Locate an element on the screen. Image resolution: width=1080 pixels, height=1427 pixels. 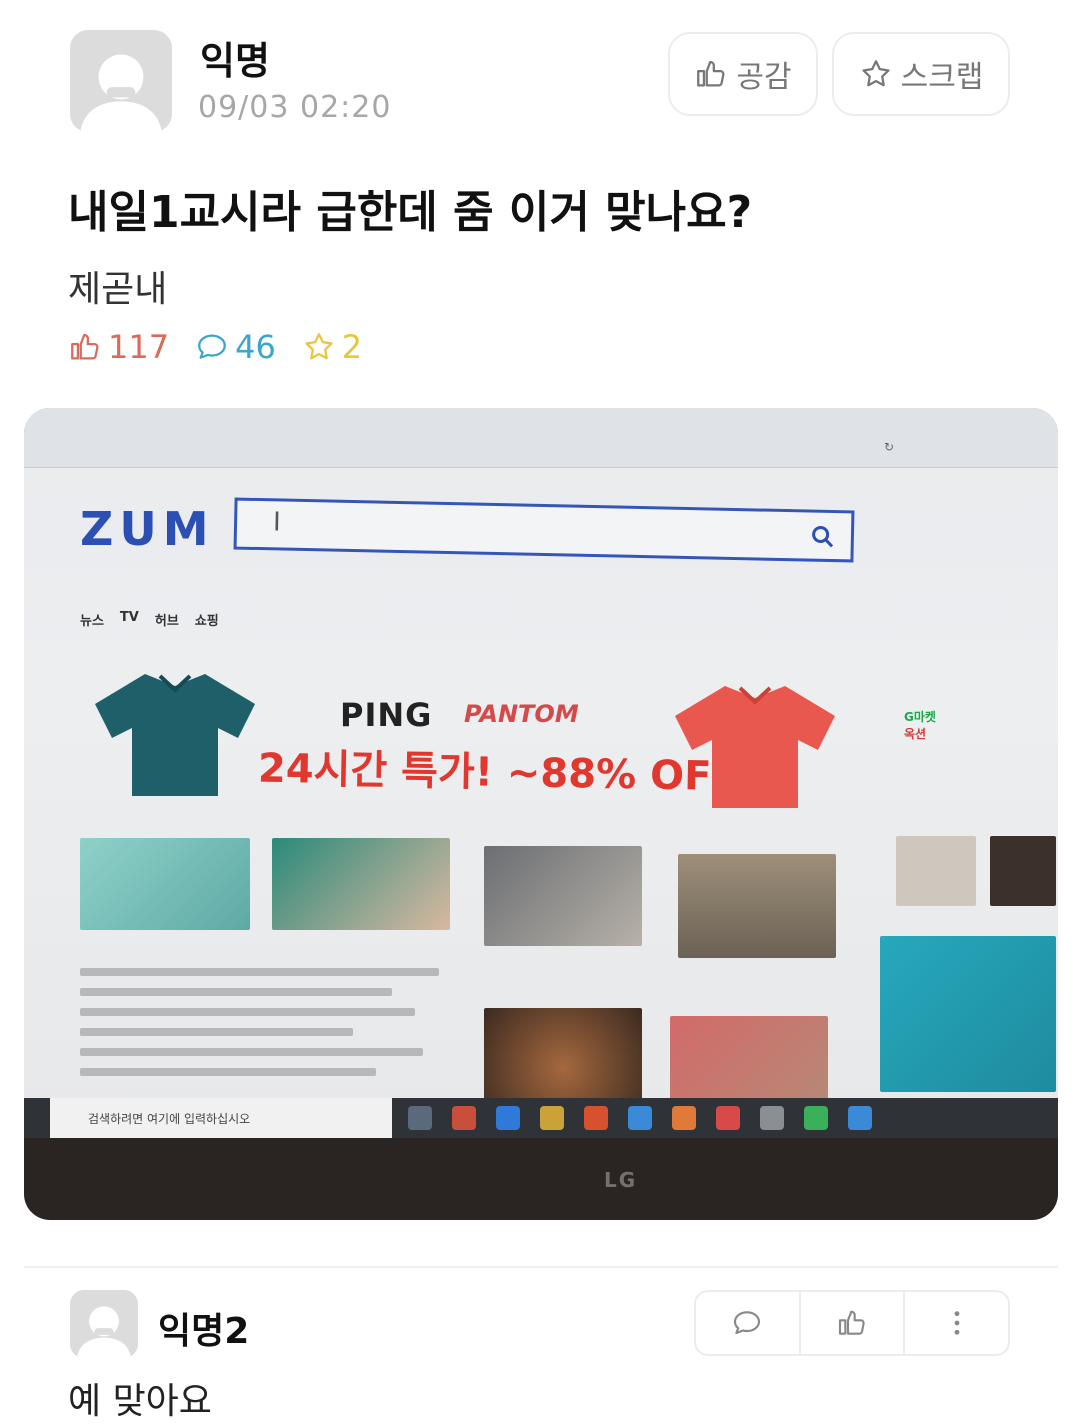
author-avatar is located at coordinates (121, 81).